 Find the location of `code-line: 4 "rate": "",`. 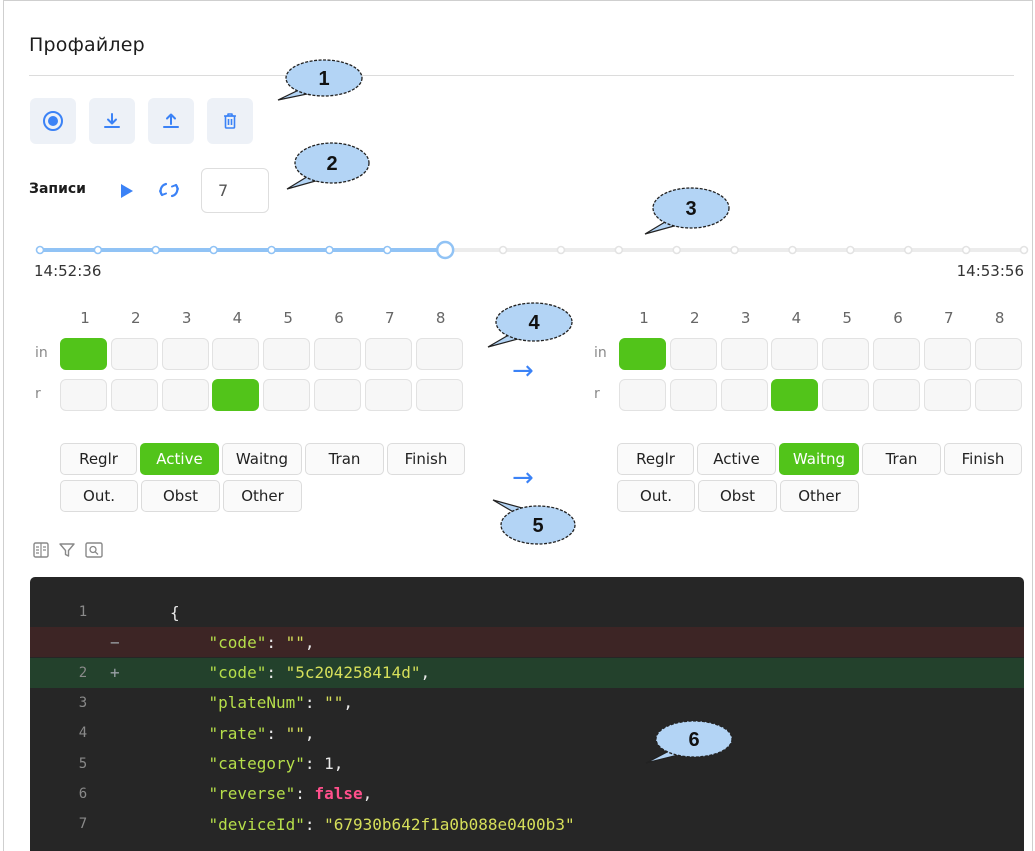

code-line: 4 "rate": "", is located at coordinates (527, 733).